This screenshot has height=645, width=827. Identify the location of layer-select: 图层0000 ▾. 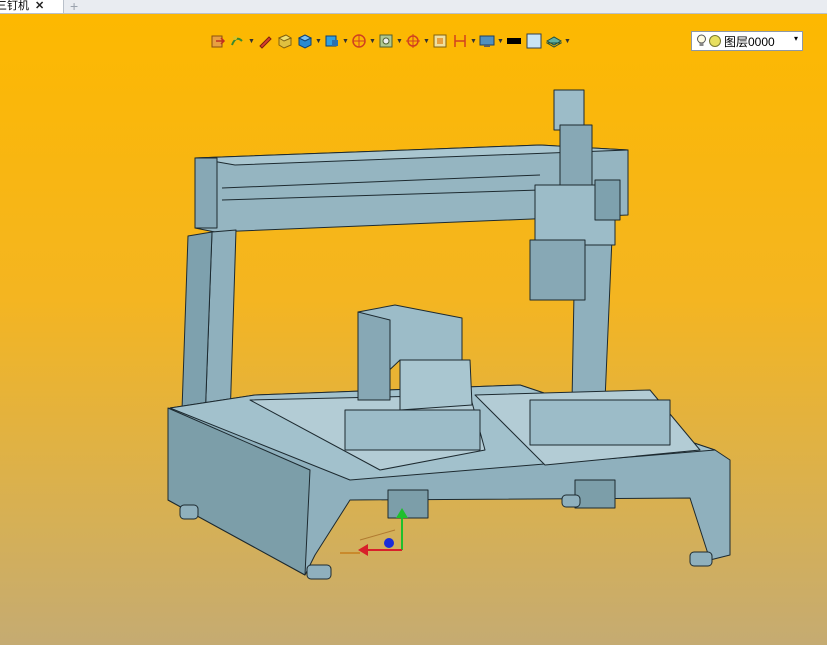
(747, 41).